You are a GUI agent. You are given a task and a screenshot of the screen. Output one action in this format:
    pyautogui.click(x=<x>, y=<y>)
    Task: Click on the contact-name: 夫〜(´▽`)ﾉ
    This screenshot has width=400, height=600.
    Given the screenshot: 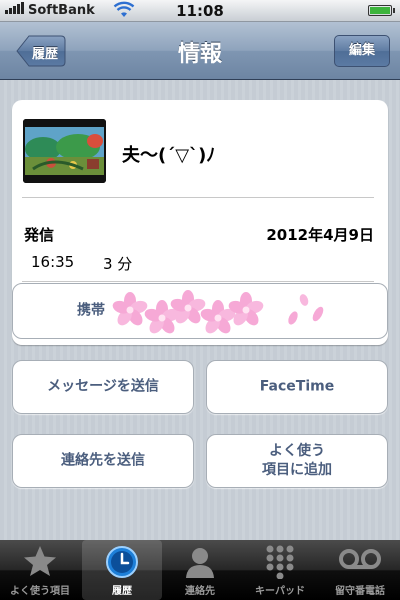 What is the action you would take?
    pyautogui.click(x=169, y=155)
    